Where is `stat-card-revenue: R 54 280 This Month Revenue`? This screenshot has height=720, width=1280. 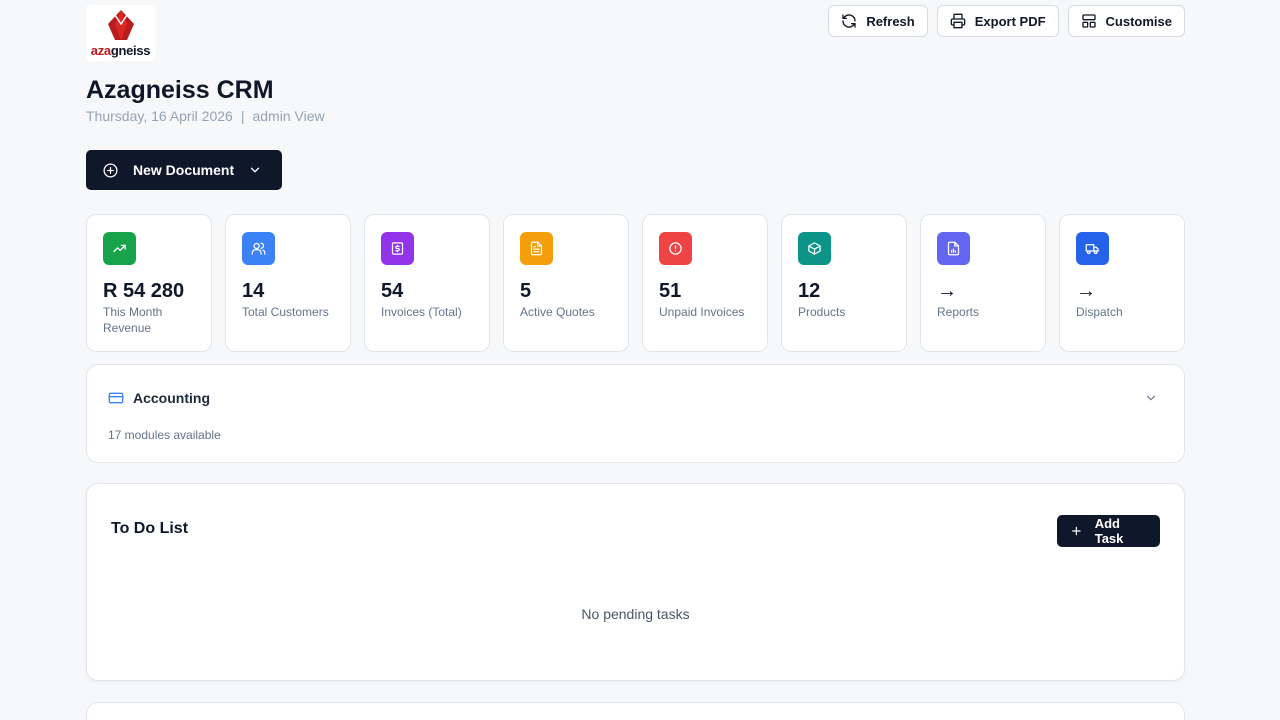
stat-card-revenue: R 54 280 This Month Revenue is located at coordinates (149, 283).